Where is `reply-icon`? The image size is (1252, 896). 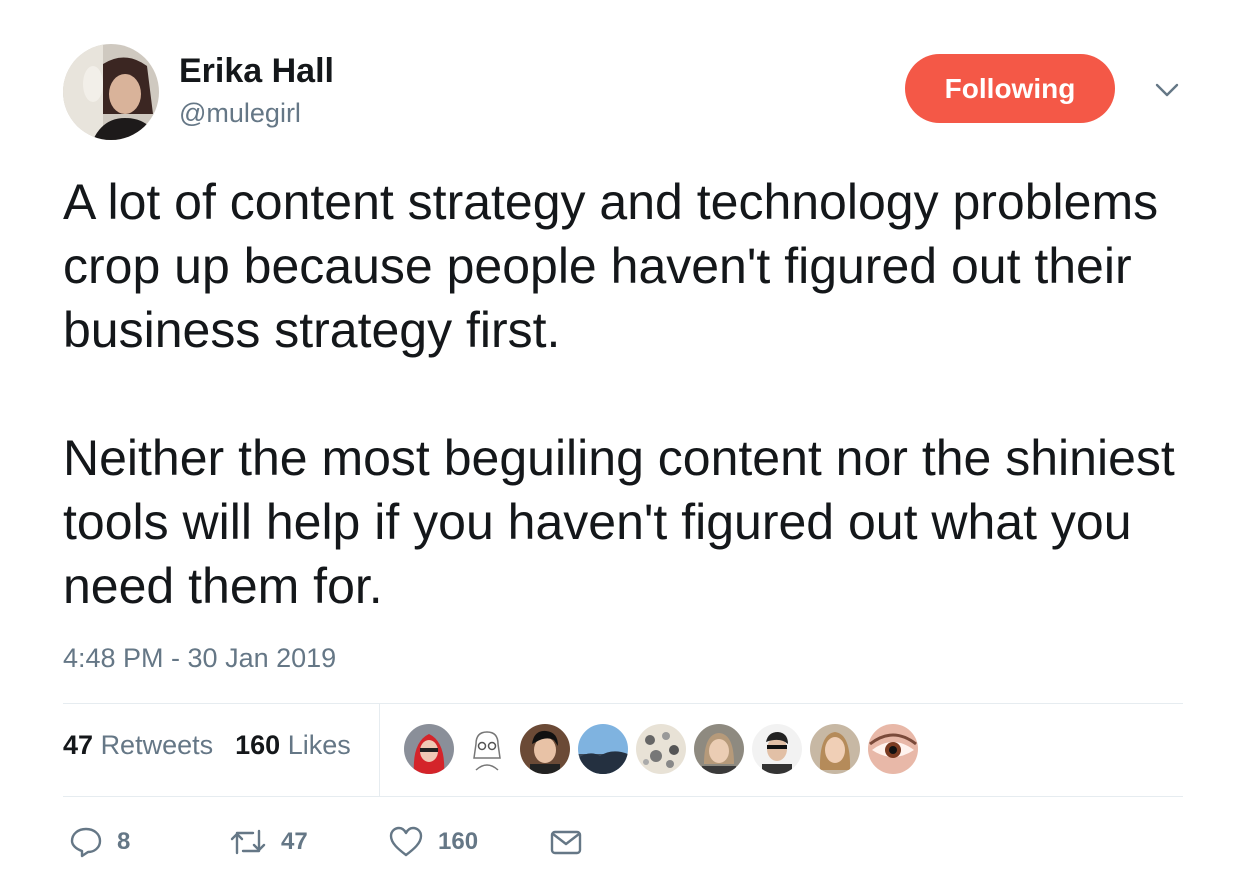 reply-icon is located at coordinates (86, 842).